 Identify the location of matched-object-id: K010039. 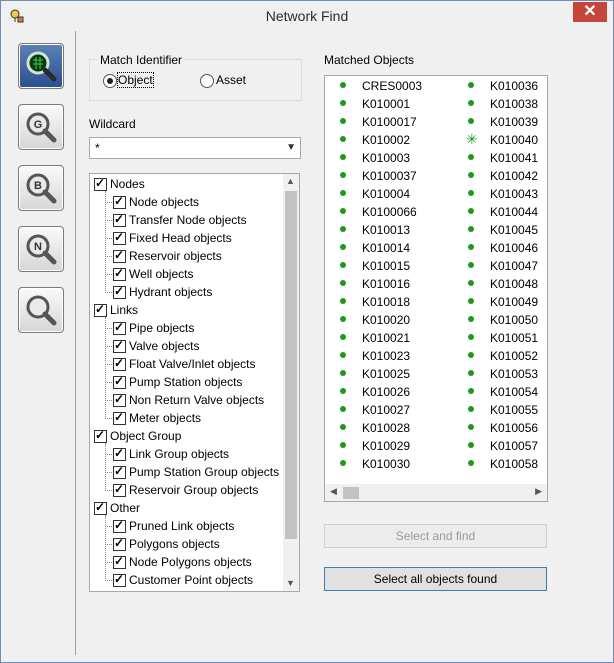
(514, 122).